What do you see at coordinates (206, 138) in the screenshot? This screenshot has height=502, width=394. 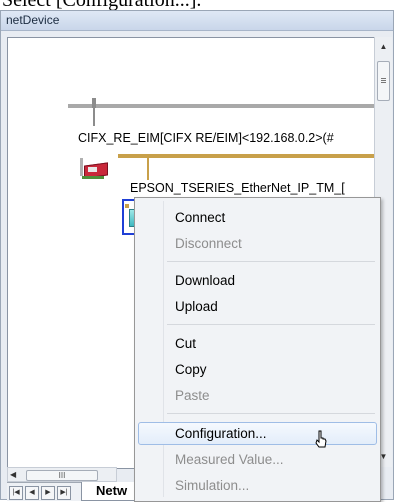 I see `master-device-label: CIFX_RE_EIM[CIFX RE/EIM]<192.168.0.2>(#` at bounding box center [206, 138].